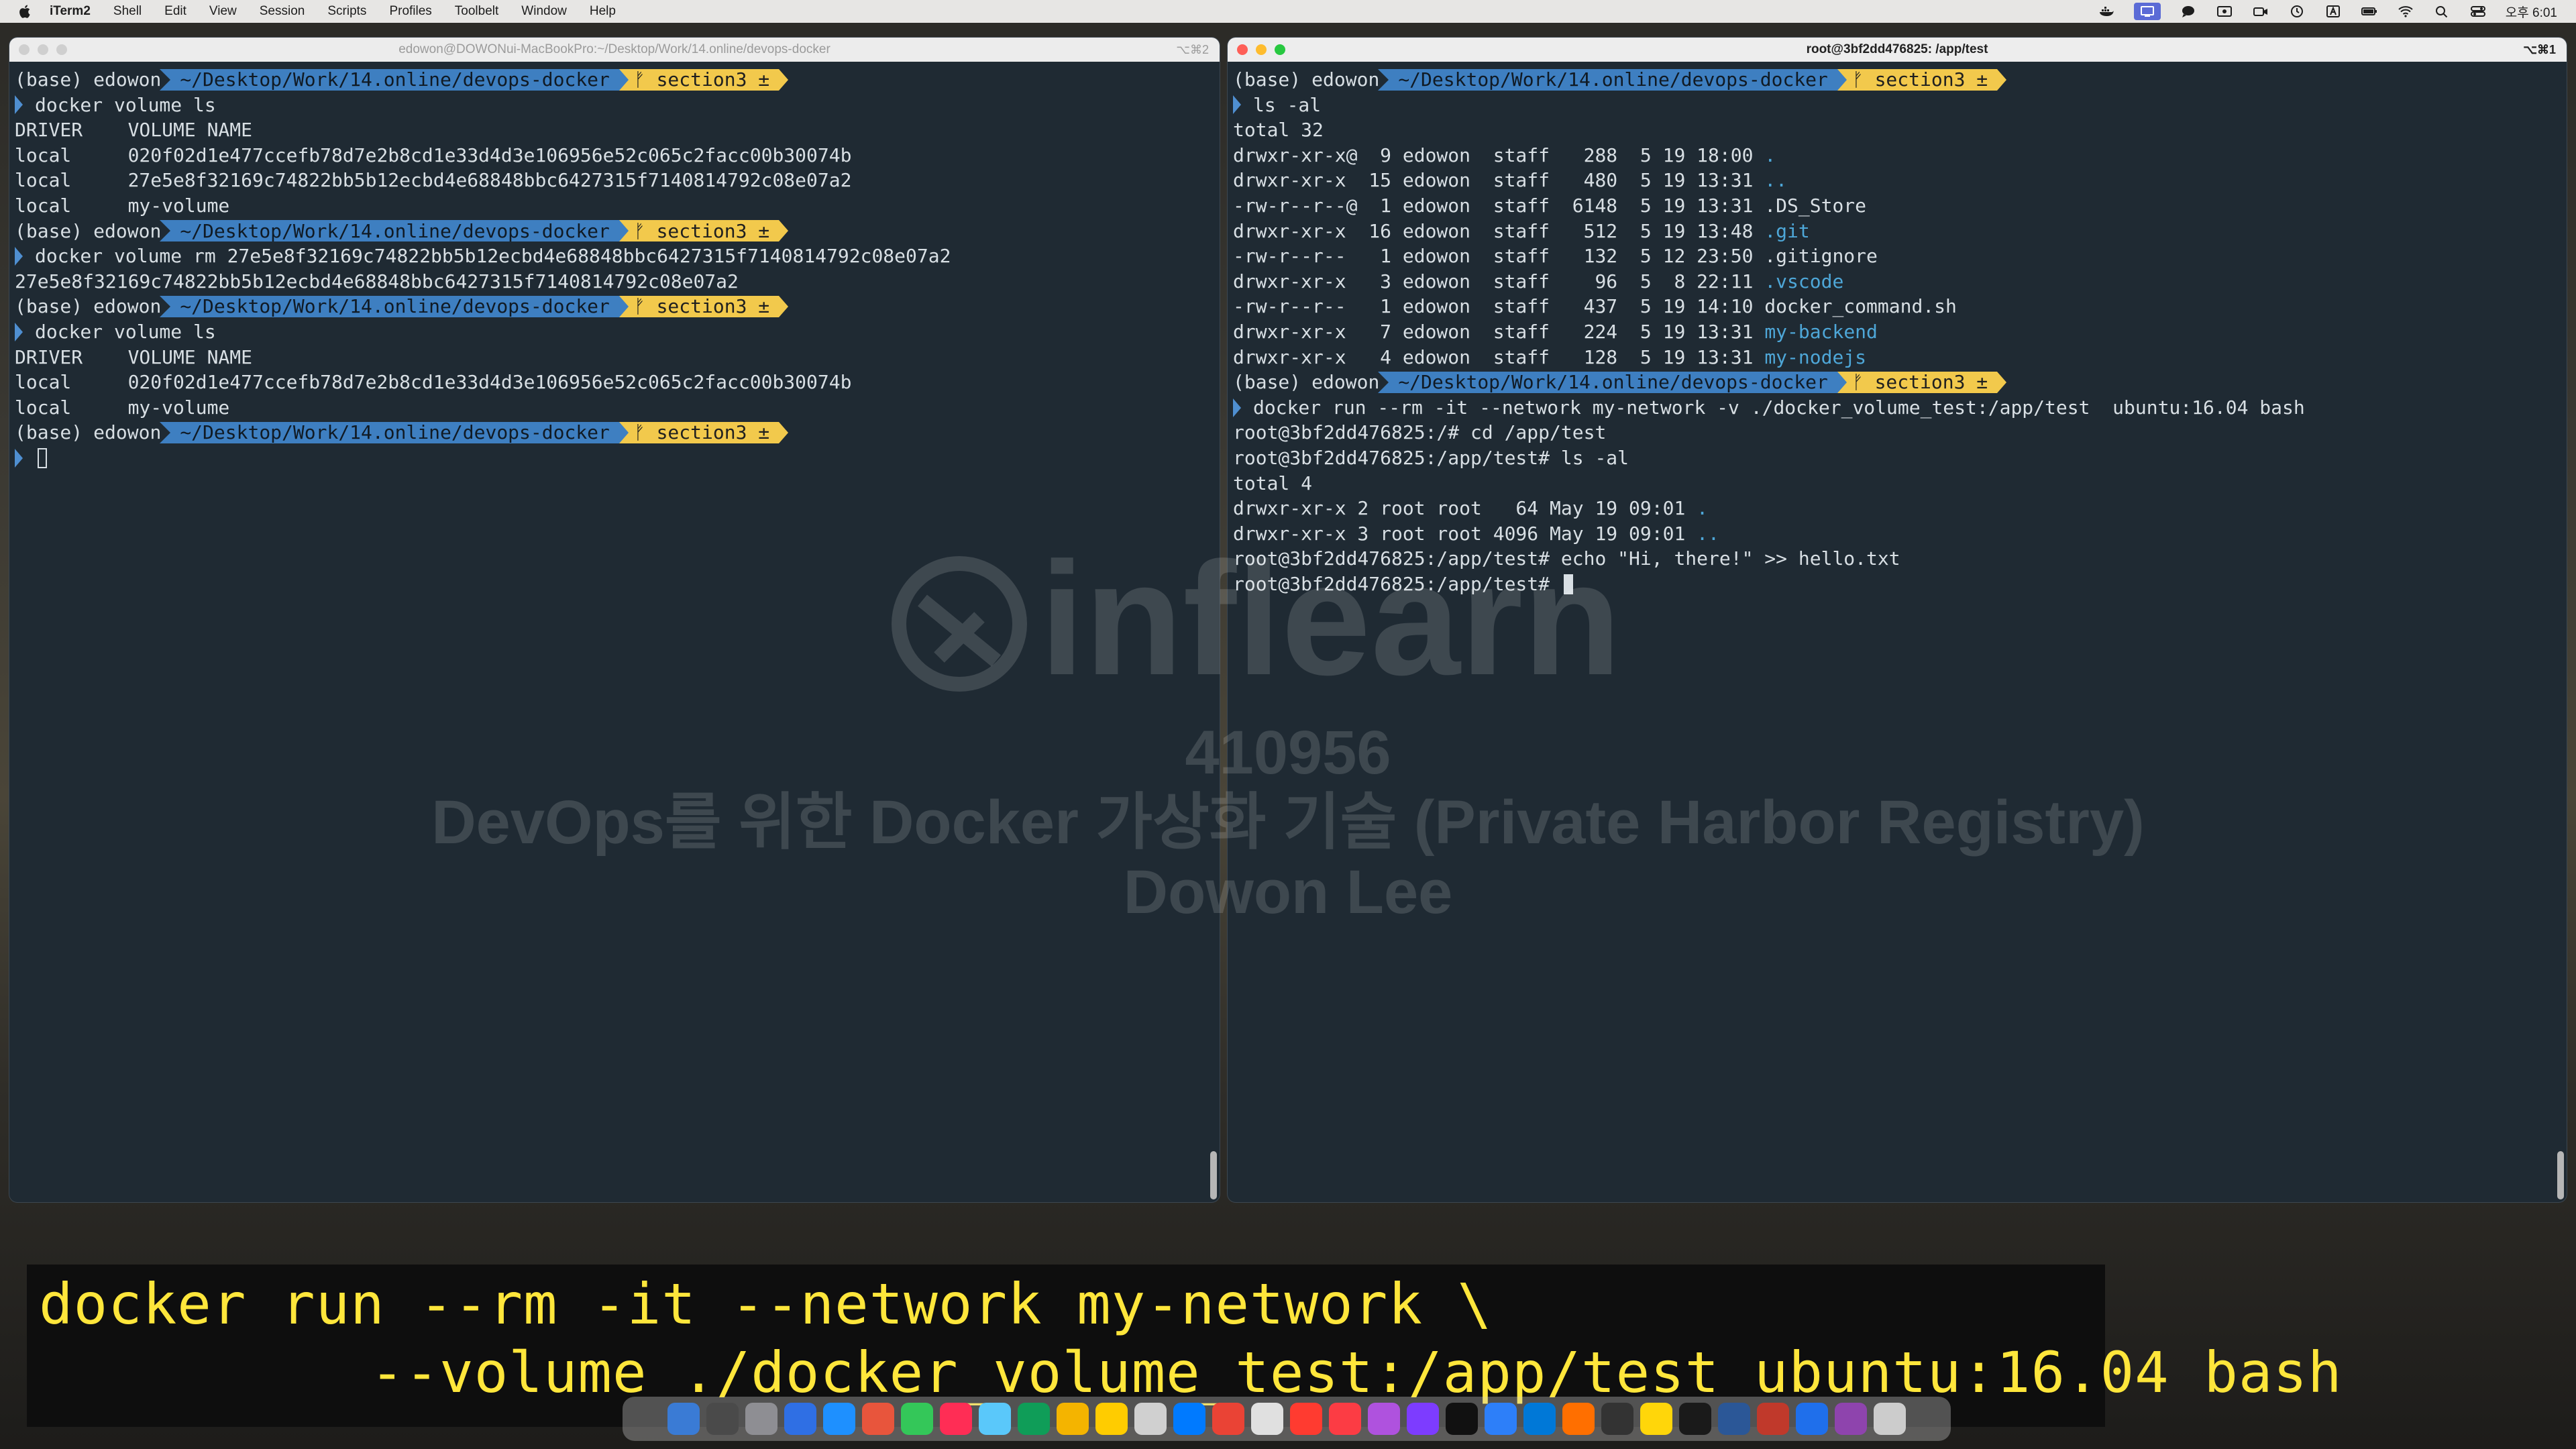  What do you see at coordinates (1897, 50) in the screenshot?
I see `right-terminal-titlebar: root@3bf2dd476825: /app/test ⌥⌘1` at bounding box center [1897, 50].